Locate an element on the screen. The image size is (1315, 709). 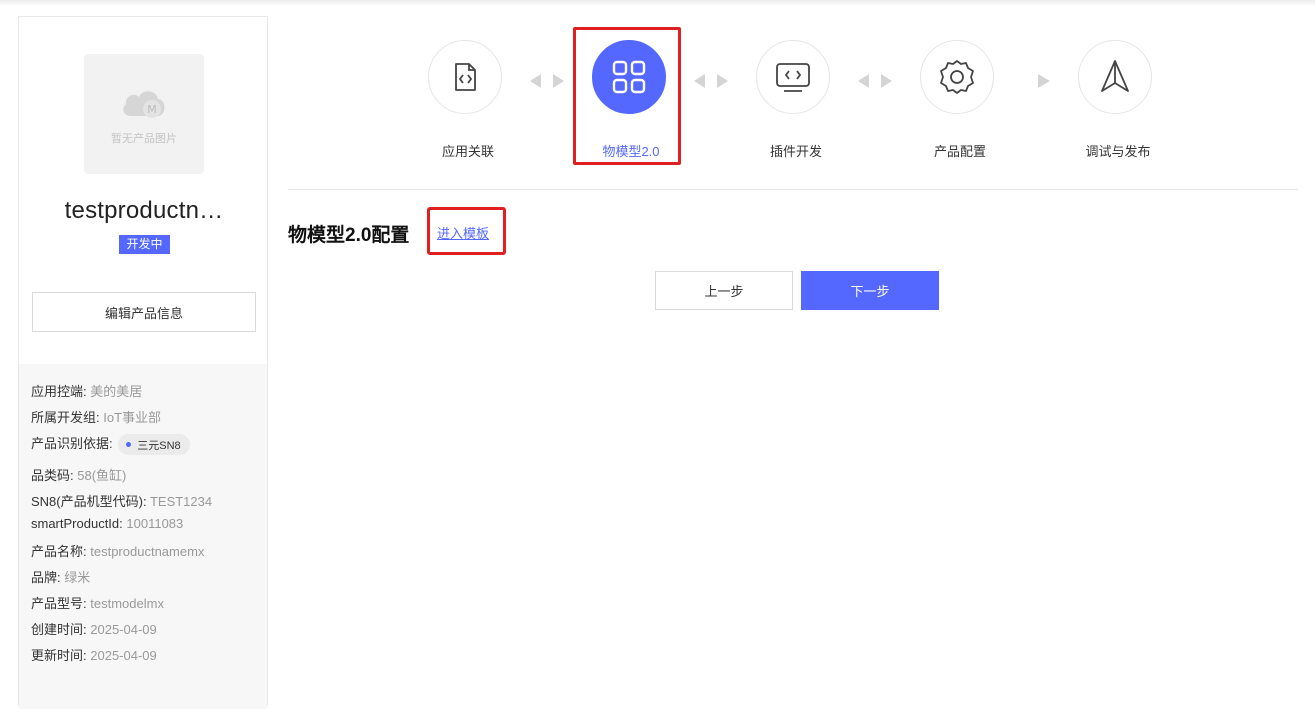
info-category-code: 品类码: 58(鱼缸) is located at coordinates (78, 474).